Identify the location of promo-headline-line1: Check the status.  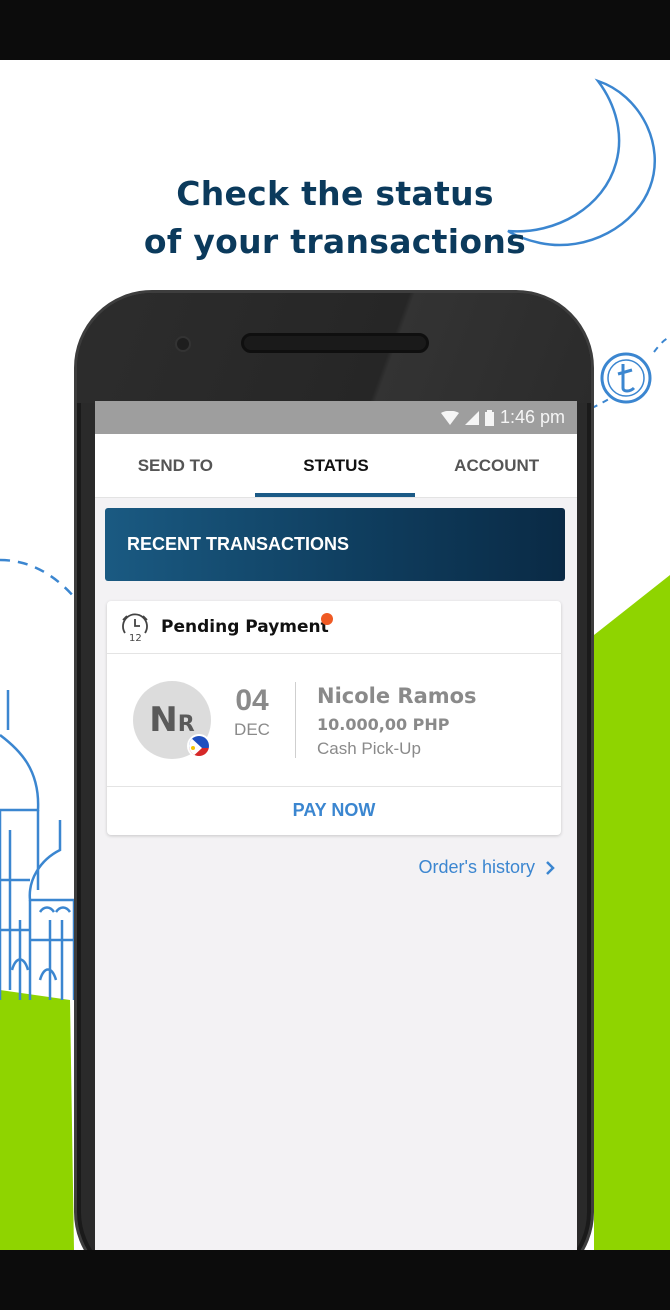
(335, 193).